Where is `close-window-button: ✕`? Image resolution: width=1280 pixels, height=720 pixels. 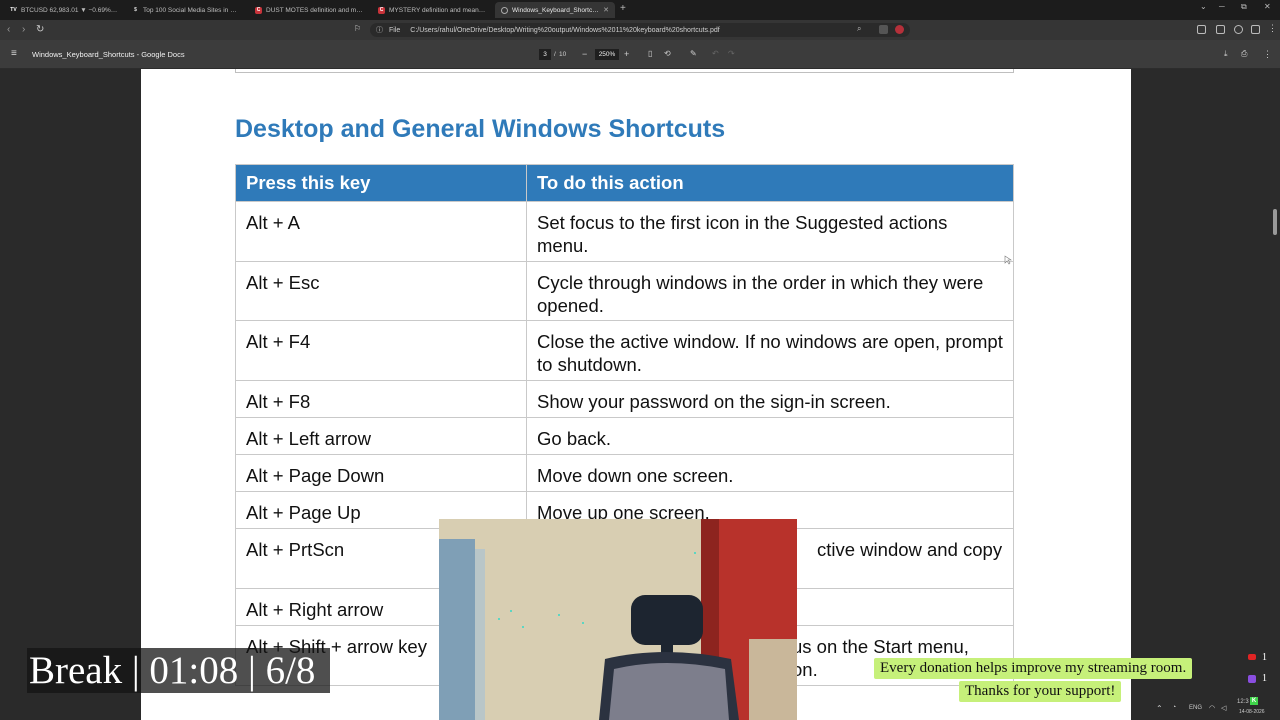 close-window-button: ✕ is located at coordinates (1267, 6).